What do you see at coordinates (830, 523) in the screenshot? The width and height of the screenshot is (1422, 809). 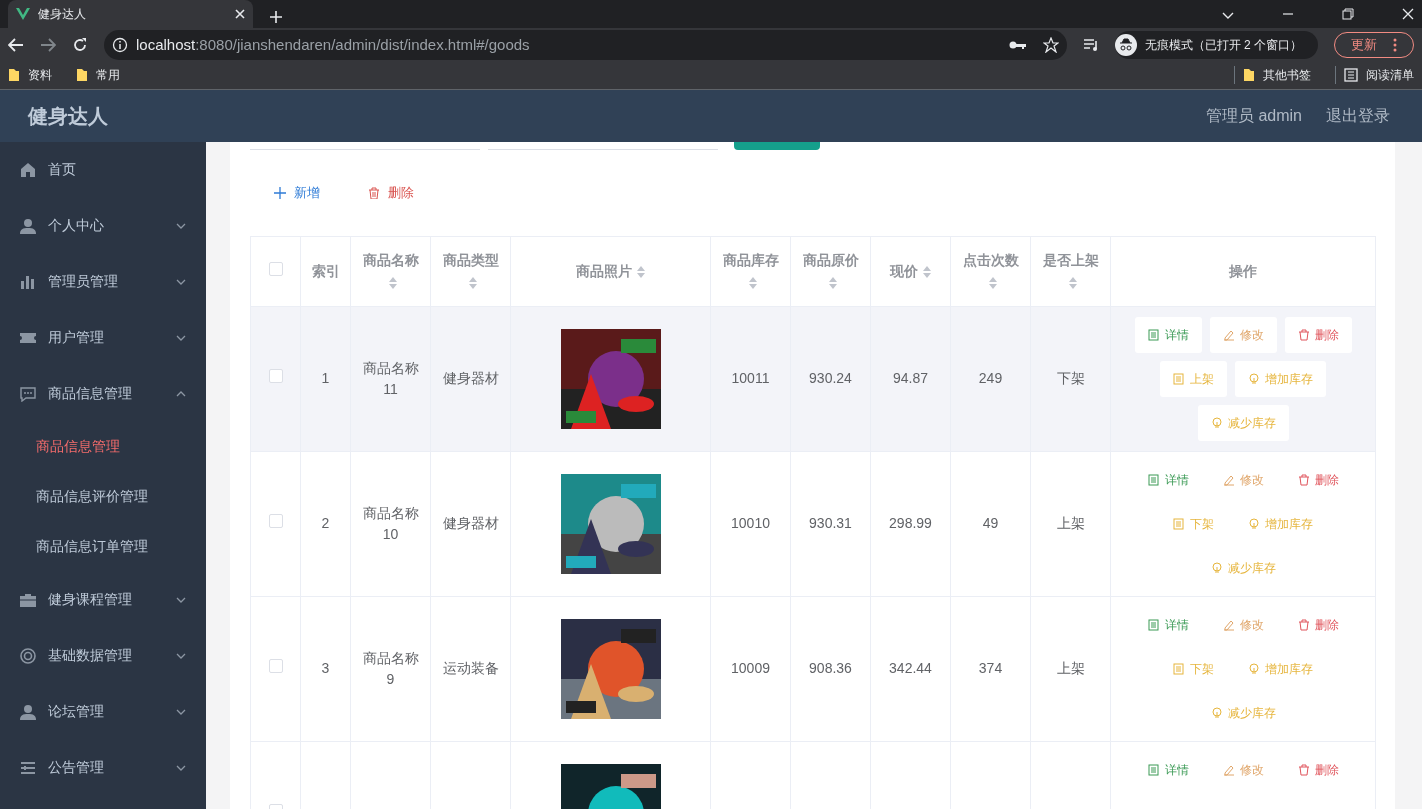 I see `table-cell: 930.31` at bounding box center [830, 523].